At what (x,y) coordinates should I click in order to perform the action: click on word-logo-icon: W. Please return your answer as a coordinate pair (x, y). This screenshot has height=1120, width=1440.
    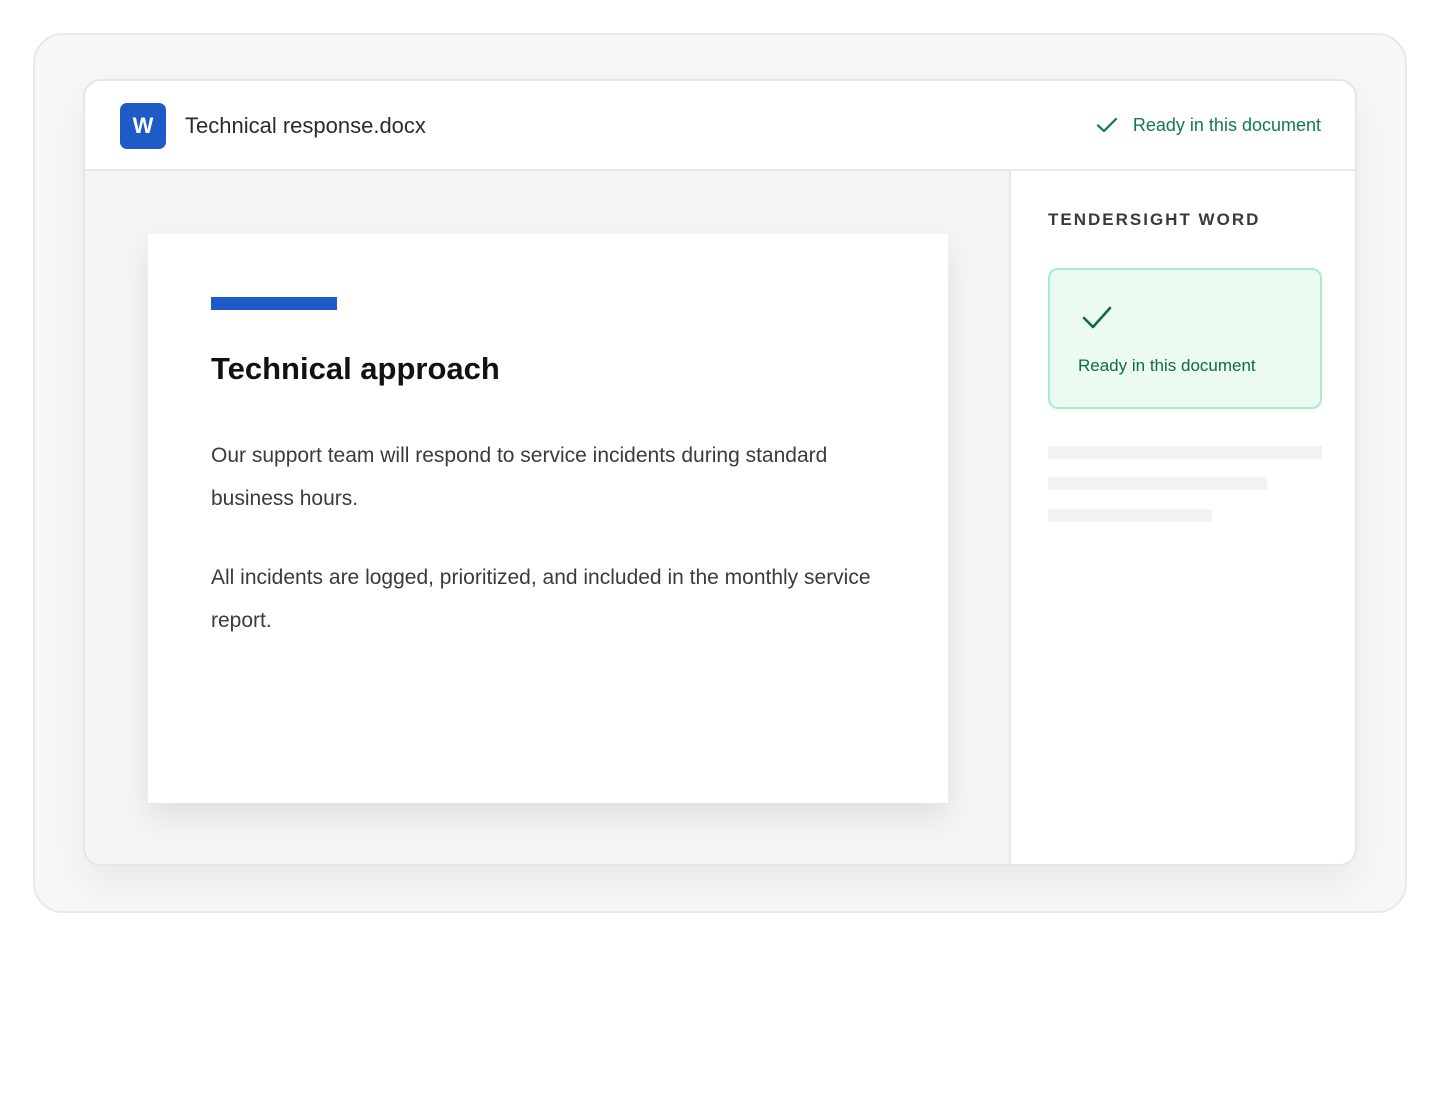
    Looking at the image, I should click on (143, 126).